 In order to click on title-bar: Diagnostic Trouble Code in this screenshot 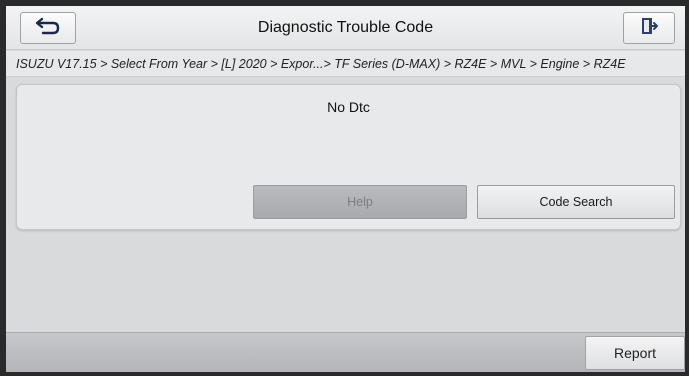, I will do `click(345, 28)`.